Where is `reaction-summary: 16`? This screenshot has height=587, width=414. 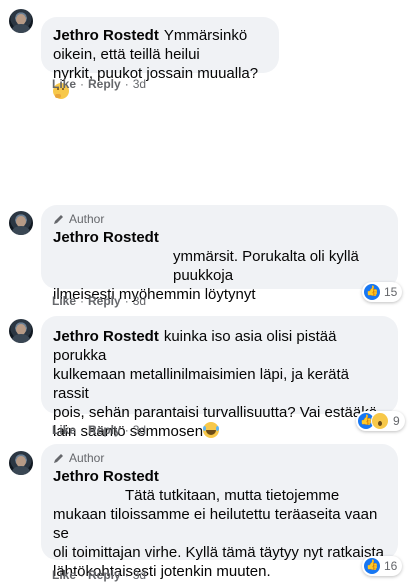
reaction-summary: 16 is located at coordinates (382, 566).